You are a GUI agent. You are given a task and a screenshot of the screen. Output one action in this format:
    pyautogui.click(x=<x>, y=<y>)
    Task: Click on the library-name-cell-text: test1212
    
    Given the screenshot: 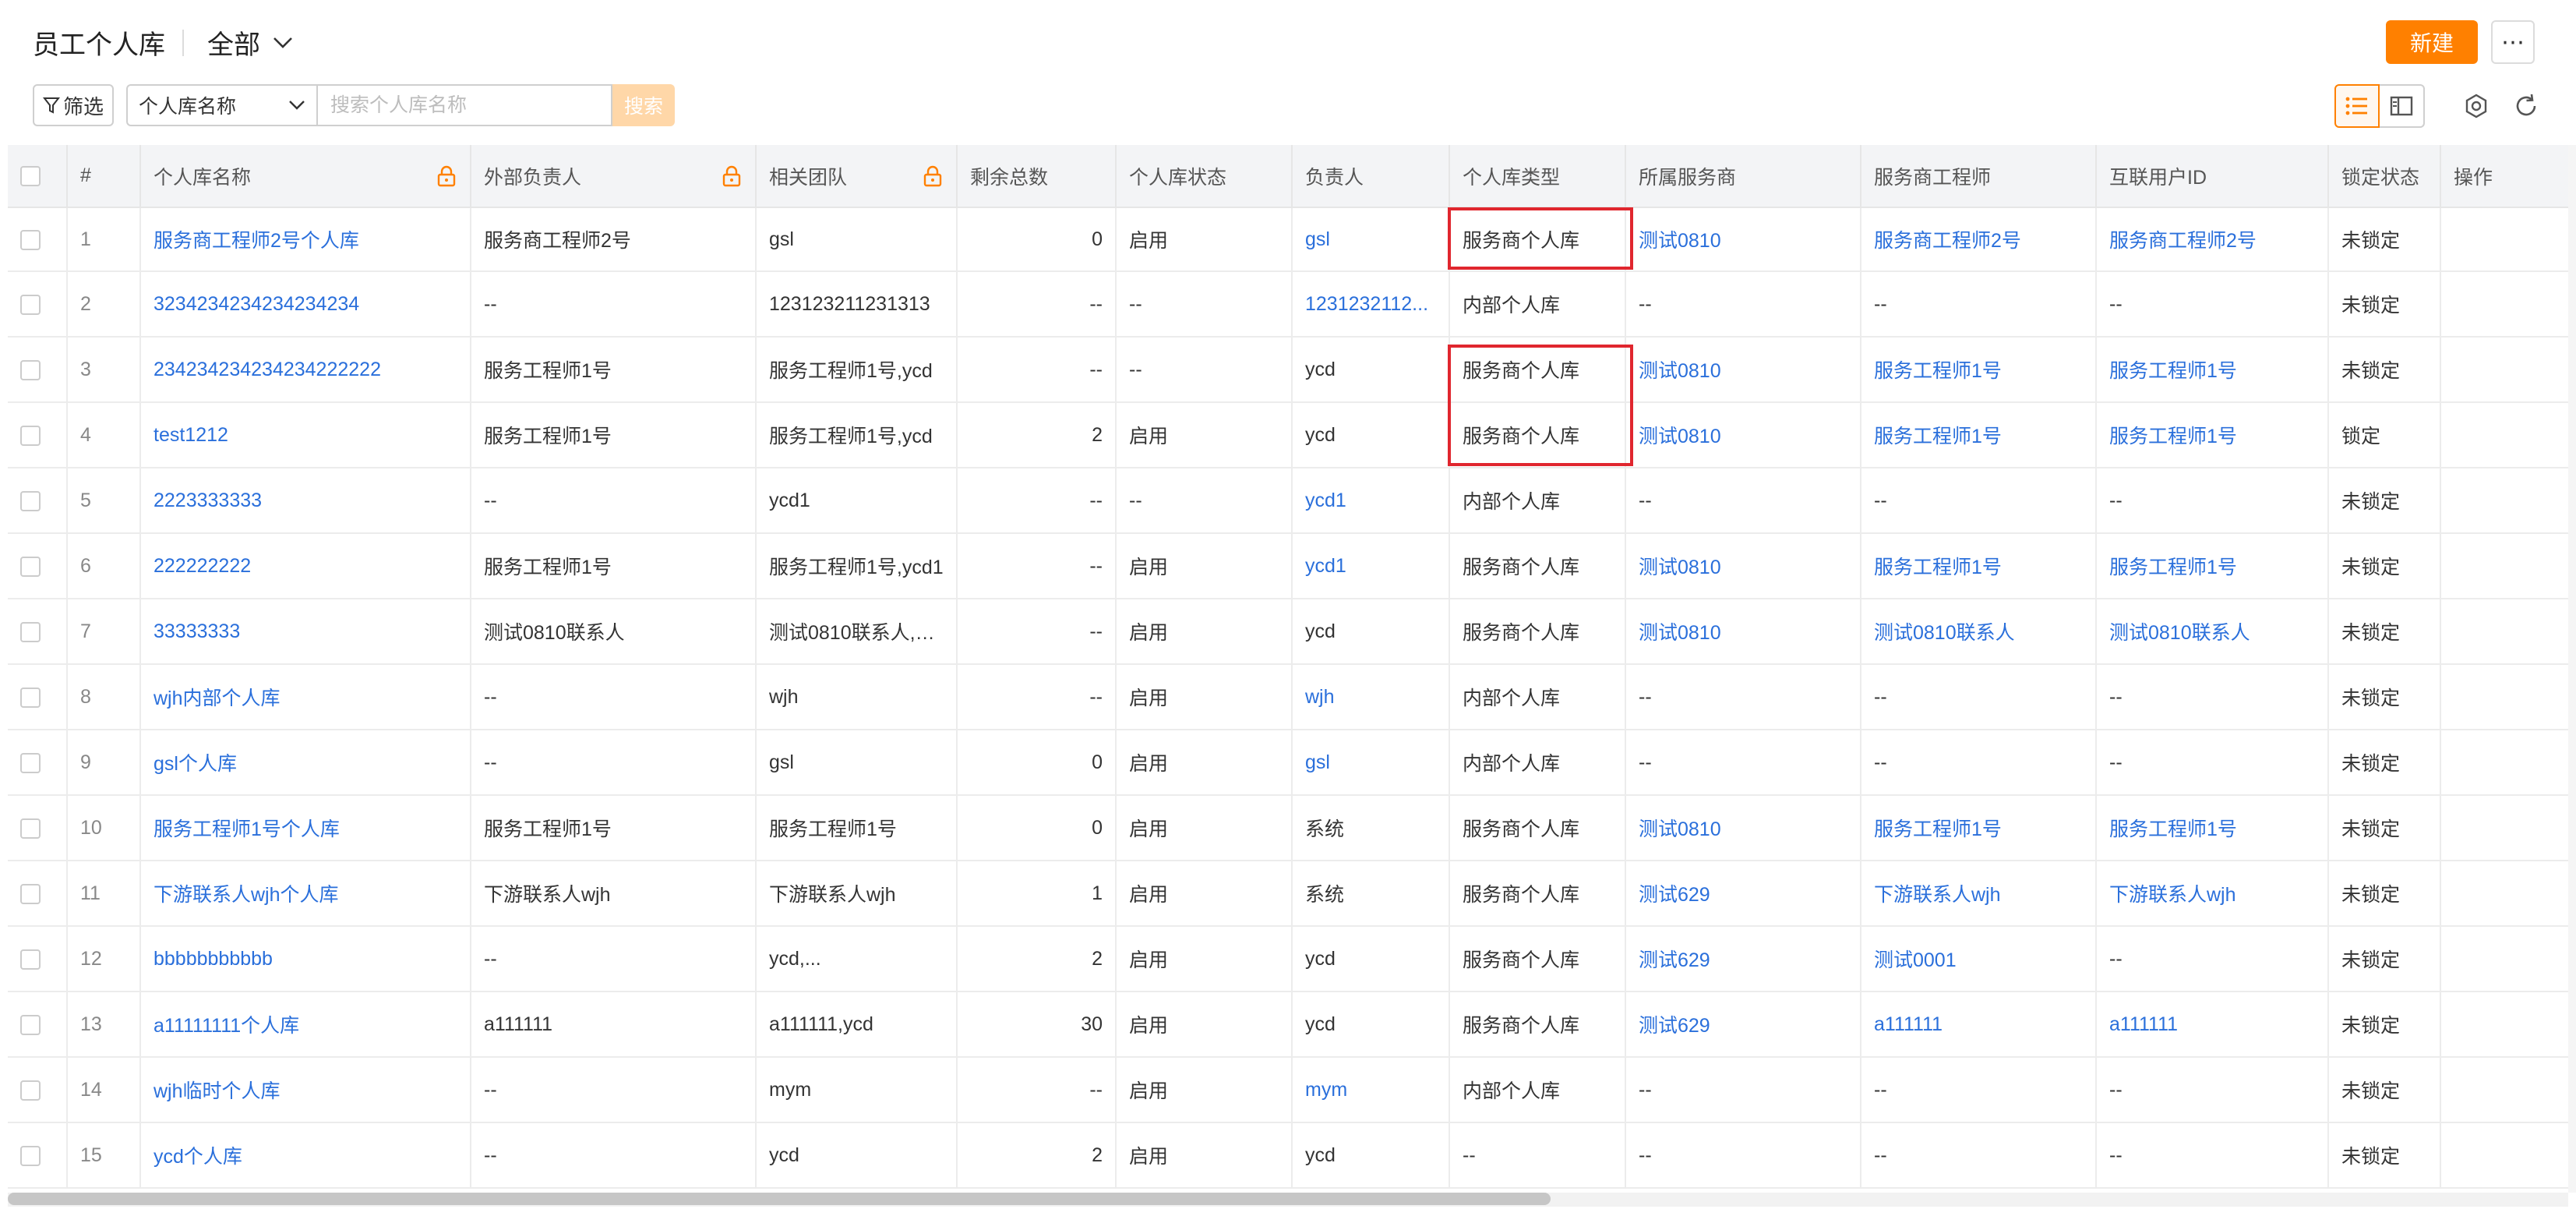 What is the action you would take?
    pyautogui.click(x=191, y=435)
    